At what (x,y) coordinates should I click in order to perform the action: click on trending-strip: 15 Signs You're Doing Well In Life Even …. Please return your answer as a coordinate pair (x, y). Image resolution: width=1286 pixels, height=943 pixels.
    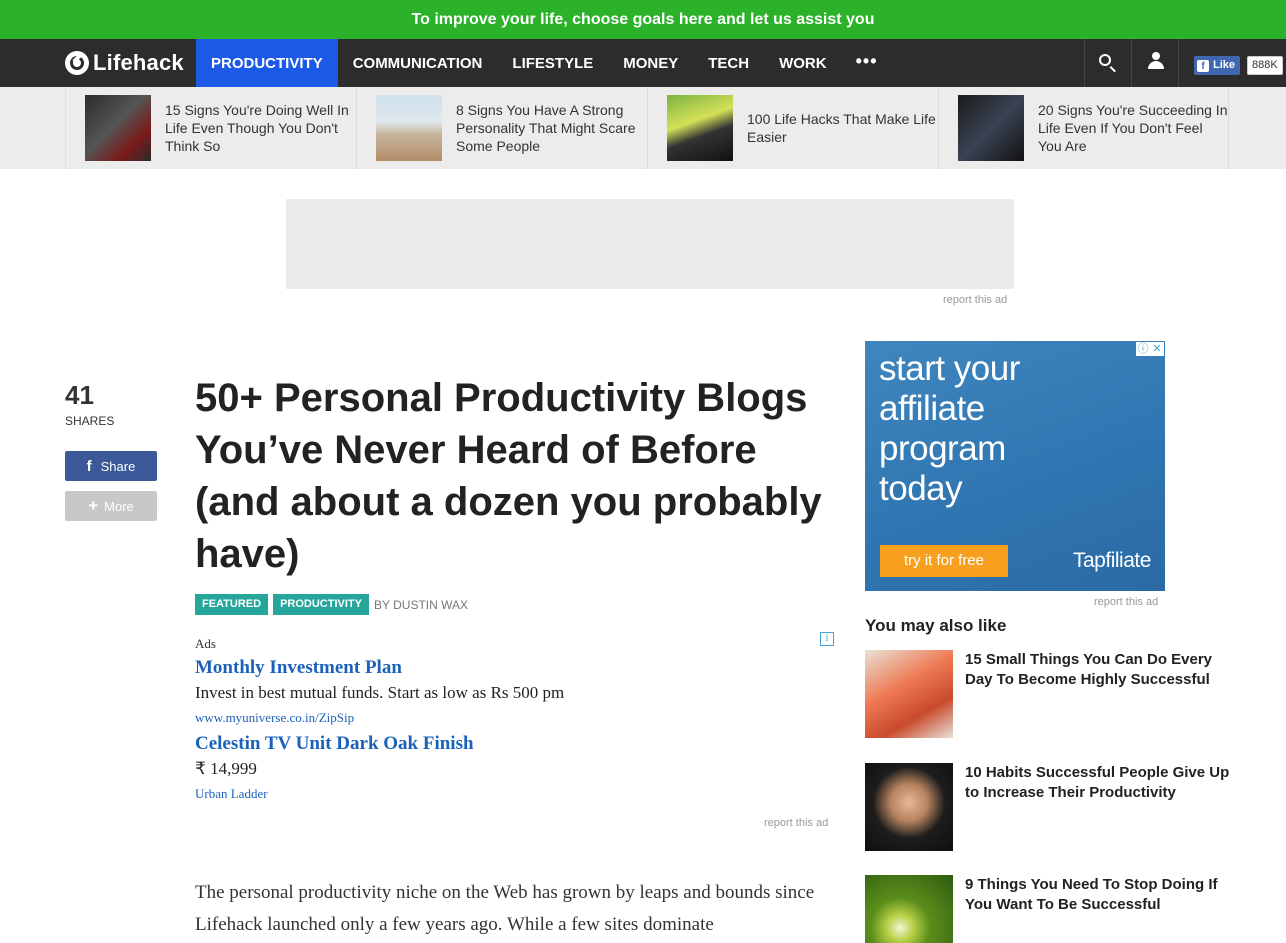
    Looking at the image, I should click on (643, 128).